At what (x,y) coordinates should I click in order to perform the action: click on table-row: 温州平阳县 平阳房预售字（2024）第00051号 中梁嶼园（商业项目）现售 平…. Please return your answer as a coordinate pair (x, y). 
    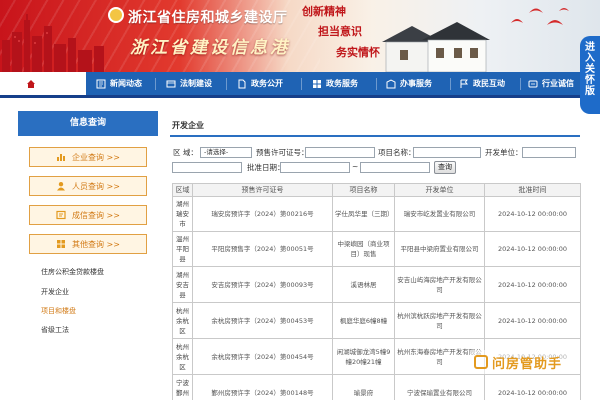
    Looking at the image, I should click on (376, 249).